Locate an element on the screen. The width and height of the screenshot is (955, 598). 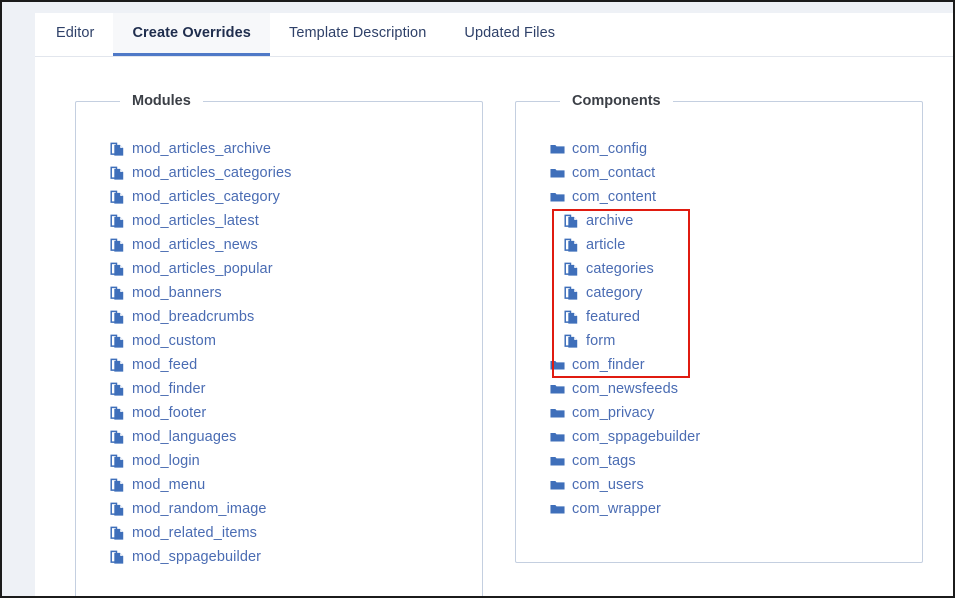
module-link-mod_articles_archive: mod_articles_archive is located at coordinates (279, 149).